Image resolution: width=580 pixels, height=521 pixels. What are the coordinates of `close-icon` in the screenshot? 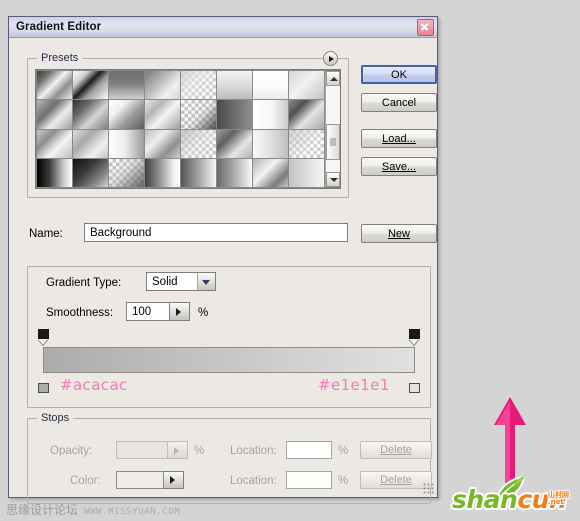 It's located at (425, 27).